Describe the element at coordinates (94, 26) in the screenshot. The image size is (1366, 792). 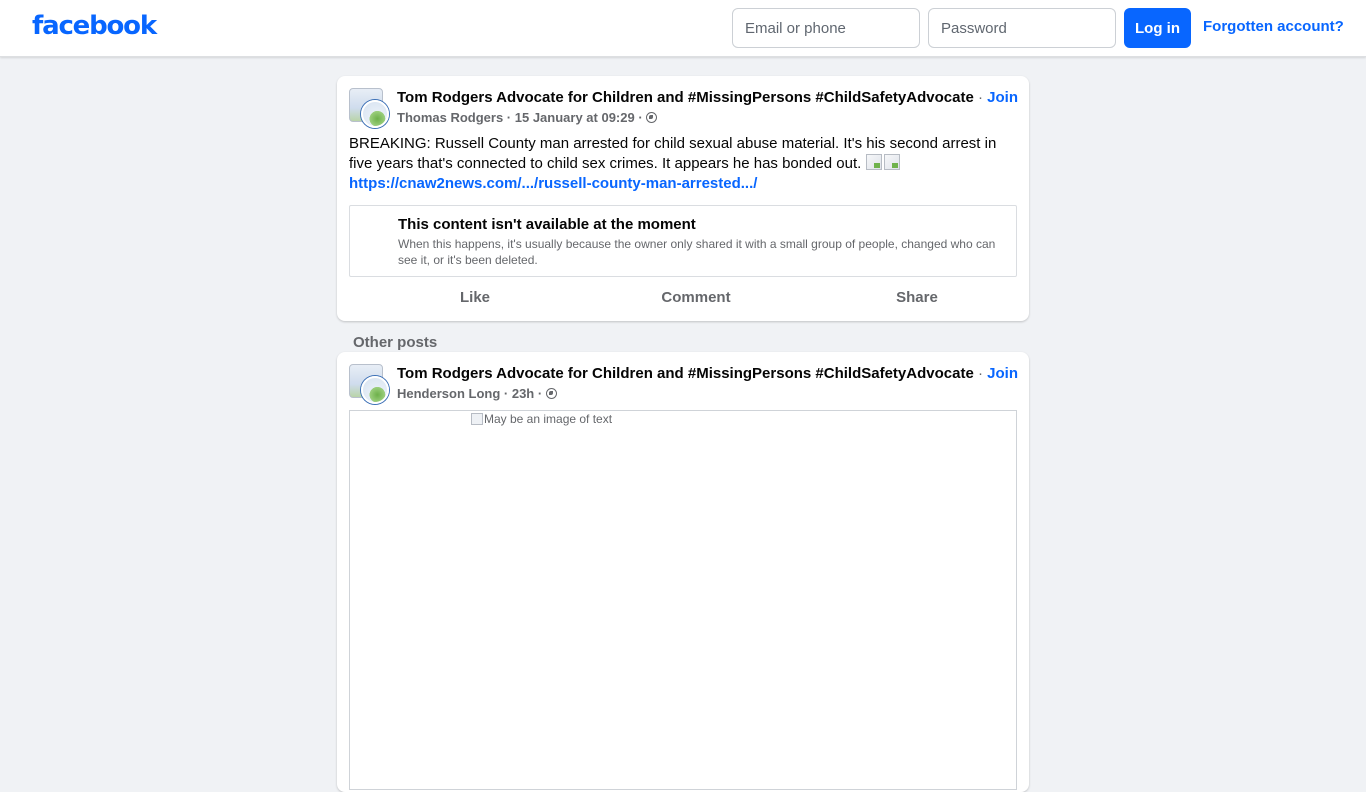
I see `facebook-logo: facebook` at that location.